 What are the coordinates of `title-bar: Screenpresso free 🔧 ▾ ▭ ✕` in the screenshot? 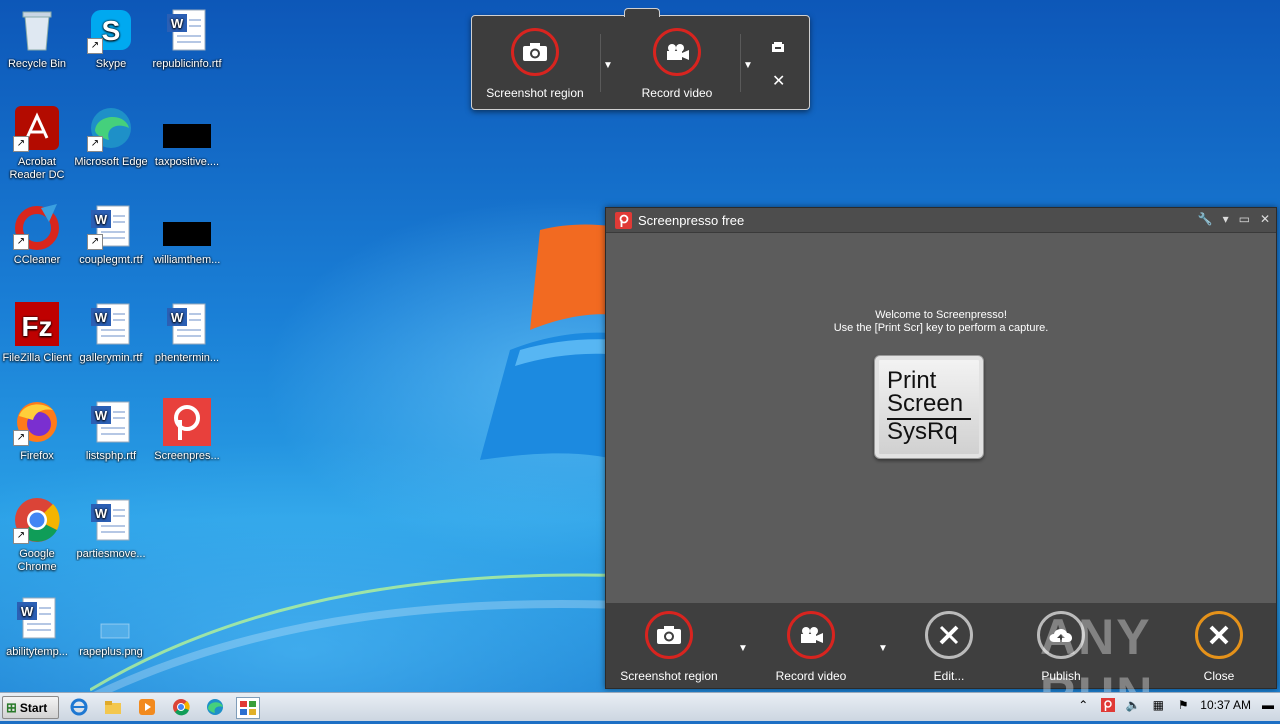 It's located at (941, 220).